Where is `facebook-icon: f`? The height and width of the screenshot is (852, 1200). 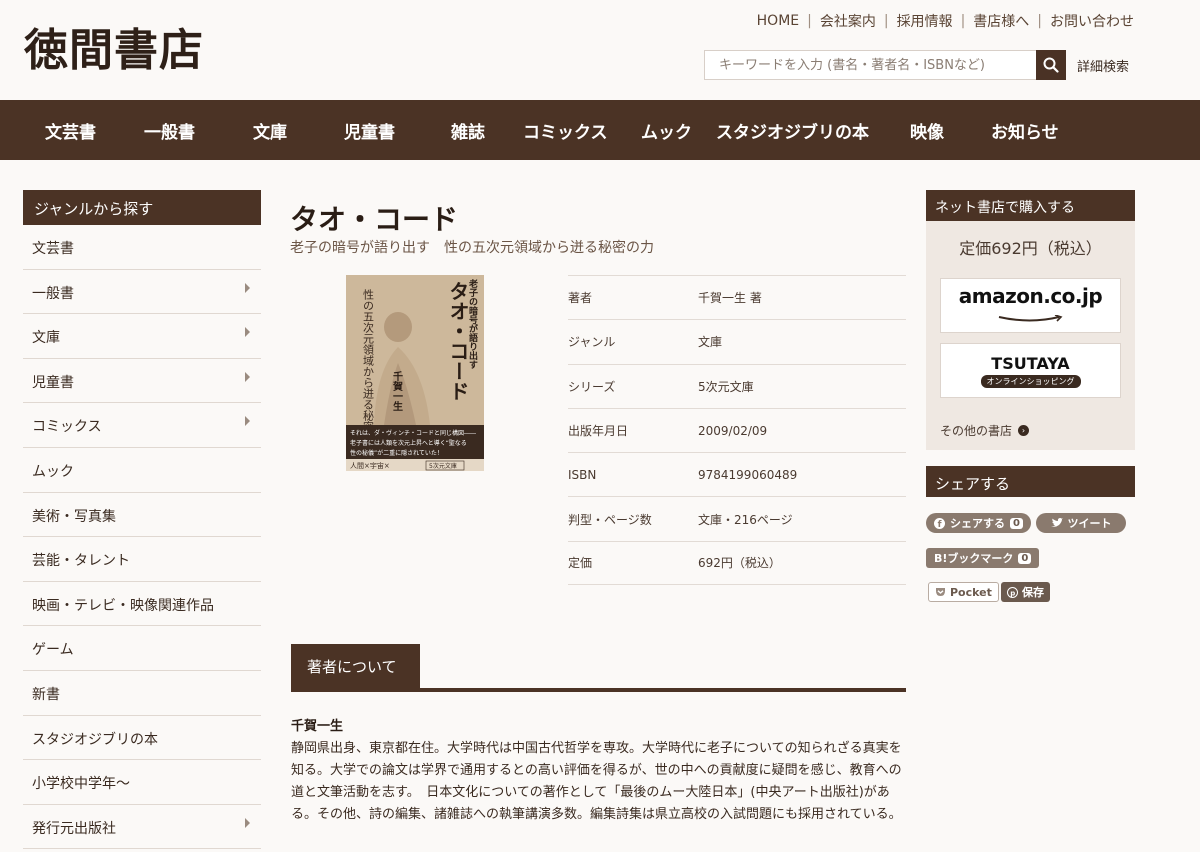 facebook-icon: f is located at coordinates (939, 523).